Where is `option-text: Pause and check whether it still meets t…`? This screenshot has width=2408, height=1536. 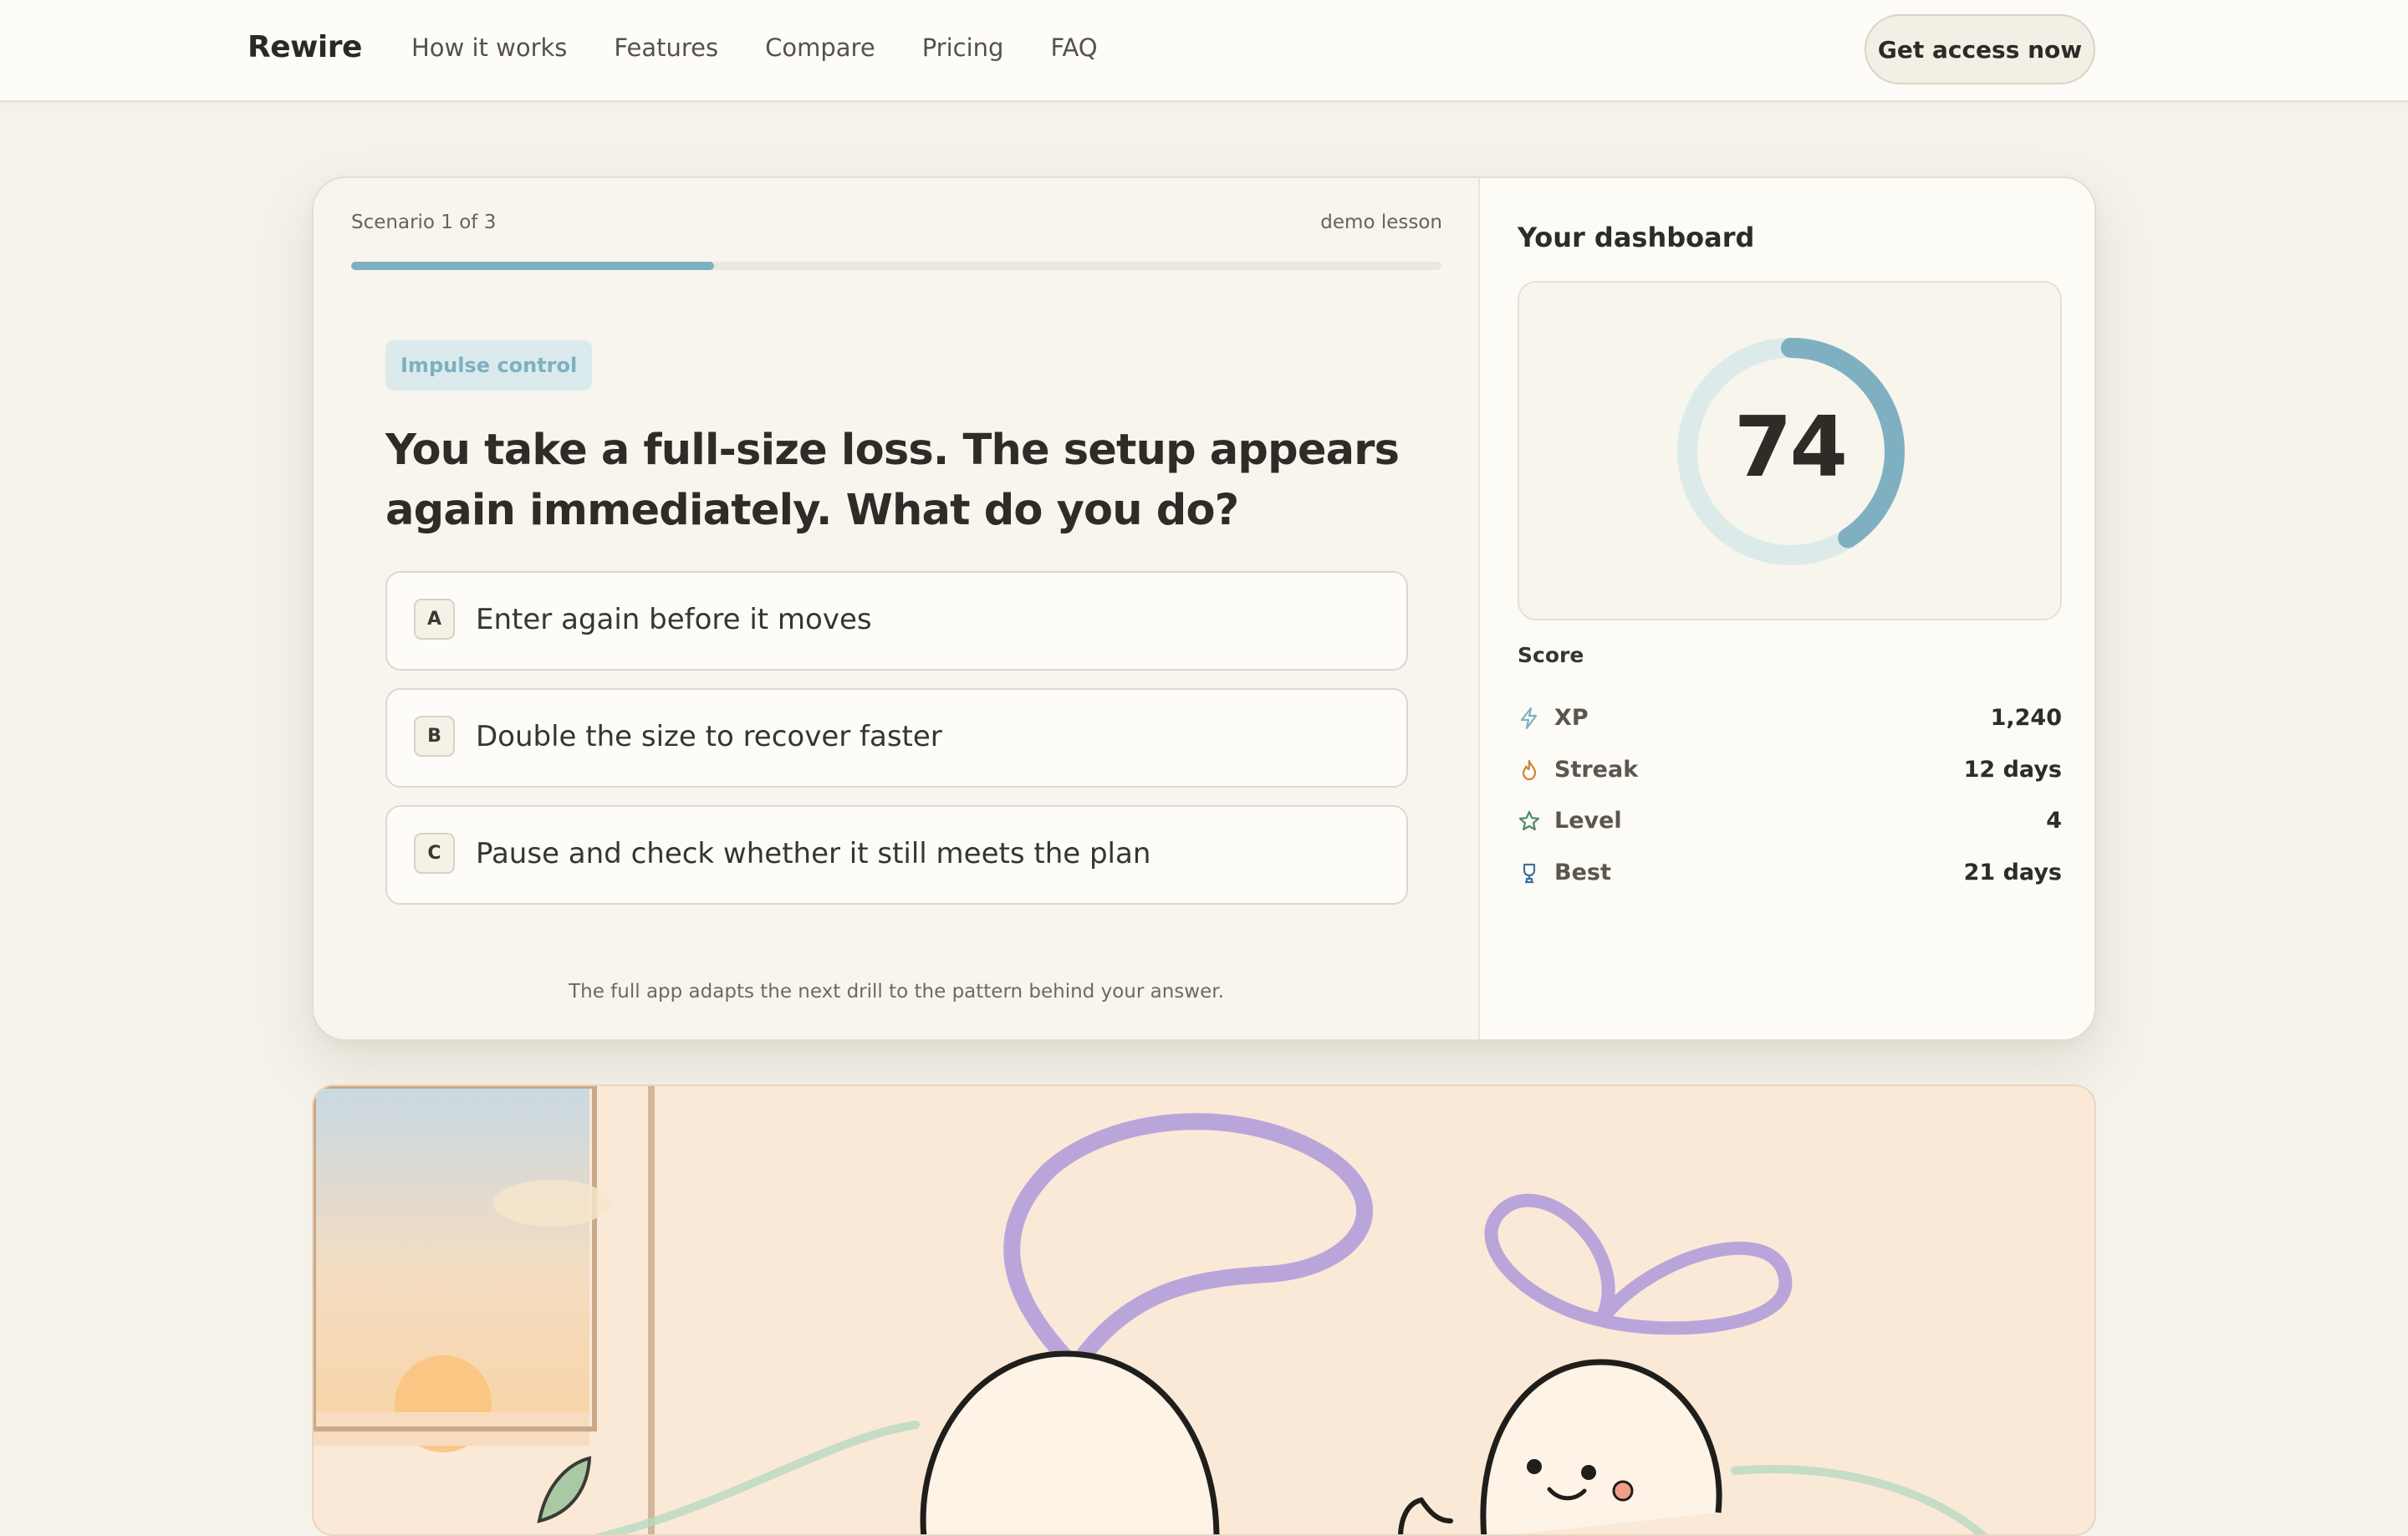
option-text: Pause and check whether it still meets t… is located at coordinates (813, 854).